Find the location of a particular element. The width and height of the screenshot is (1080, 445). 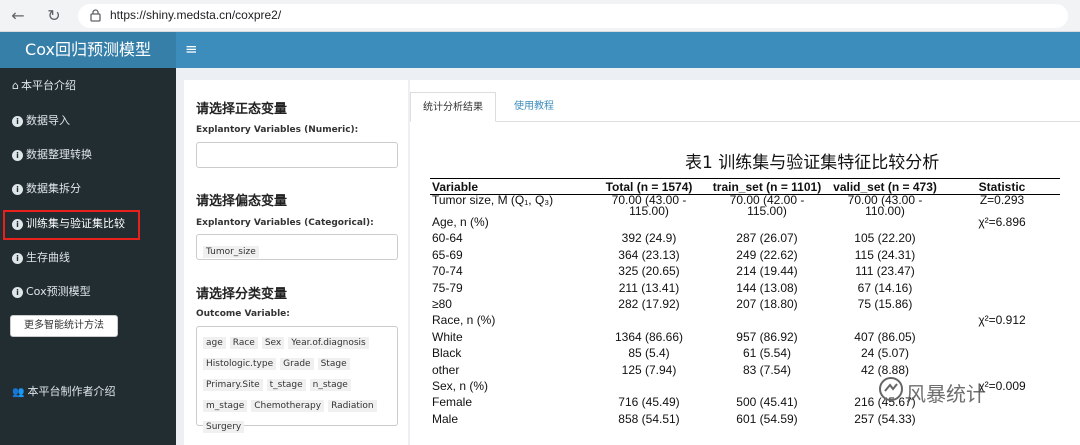

table-cell: 125 (7.94) is located at coordinates (649, 369).